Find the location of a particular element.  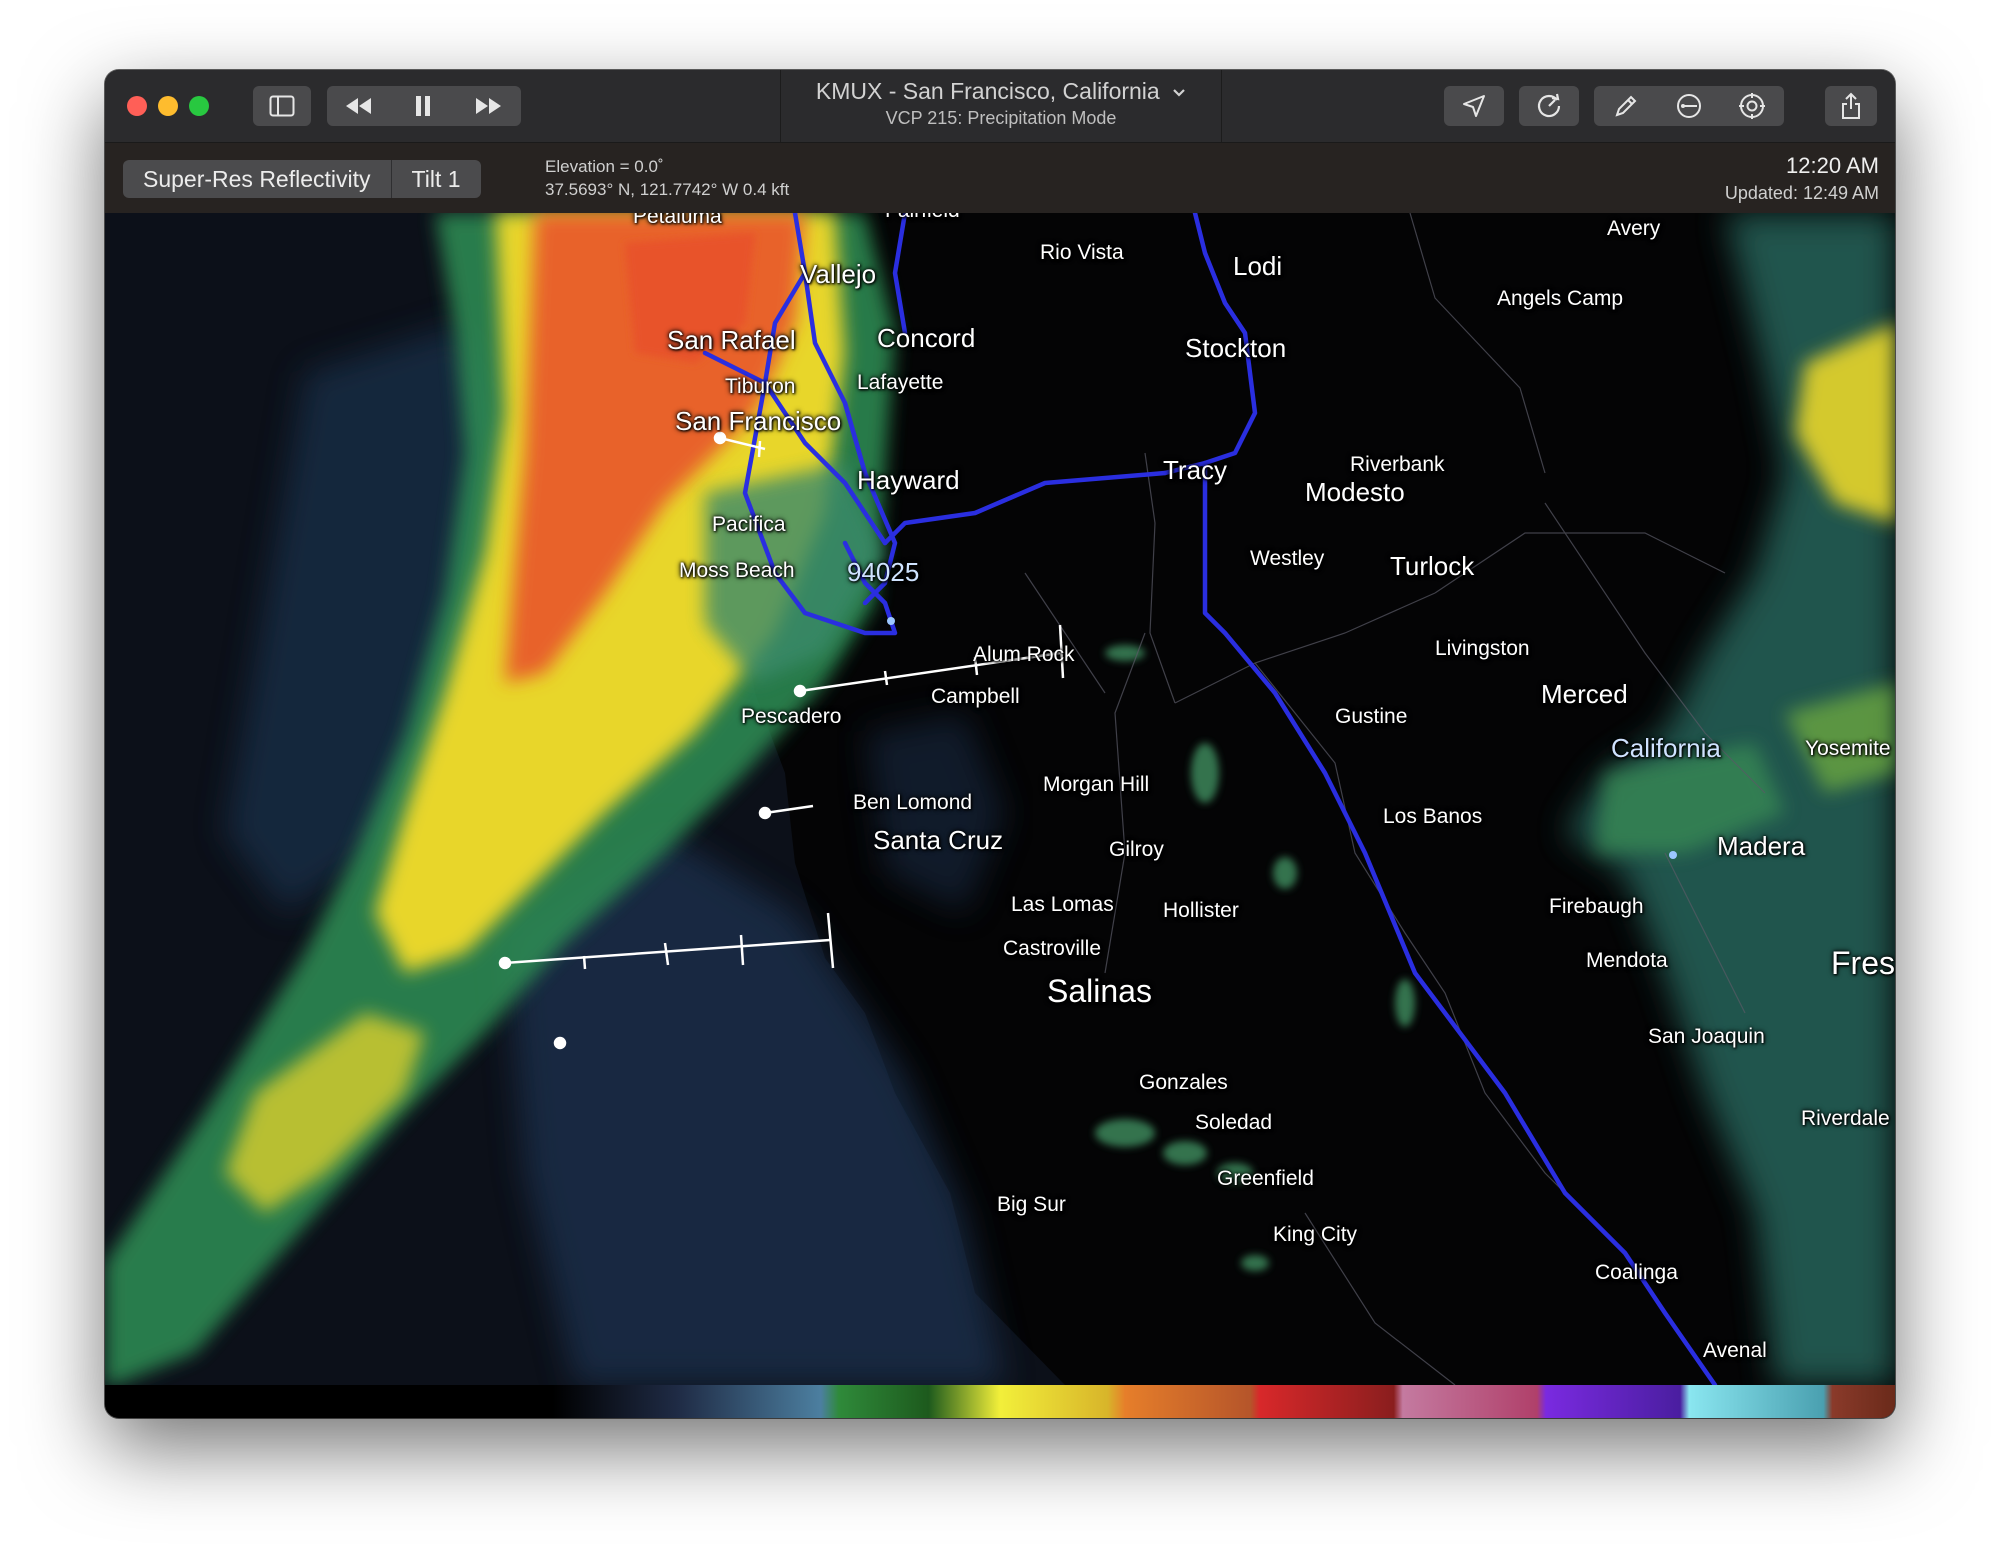

city-label-riverbank: Riverbank is located at coordinates (1397, 464).